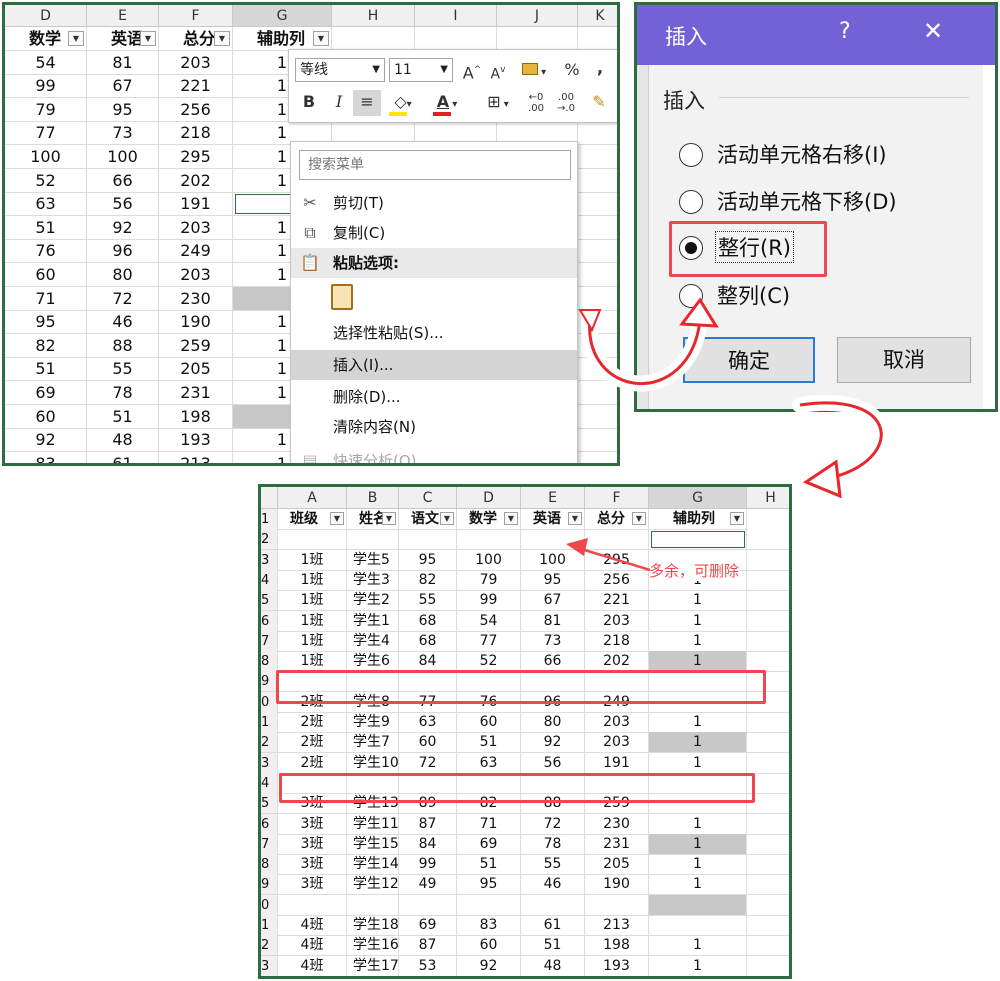  What do you see at coordinates (691, 202) in the screenshot?
I see `radio-shift-down` at bounding box center [691, 202].